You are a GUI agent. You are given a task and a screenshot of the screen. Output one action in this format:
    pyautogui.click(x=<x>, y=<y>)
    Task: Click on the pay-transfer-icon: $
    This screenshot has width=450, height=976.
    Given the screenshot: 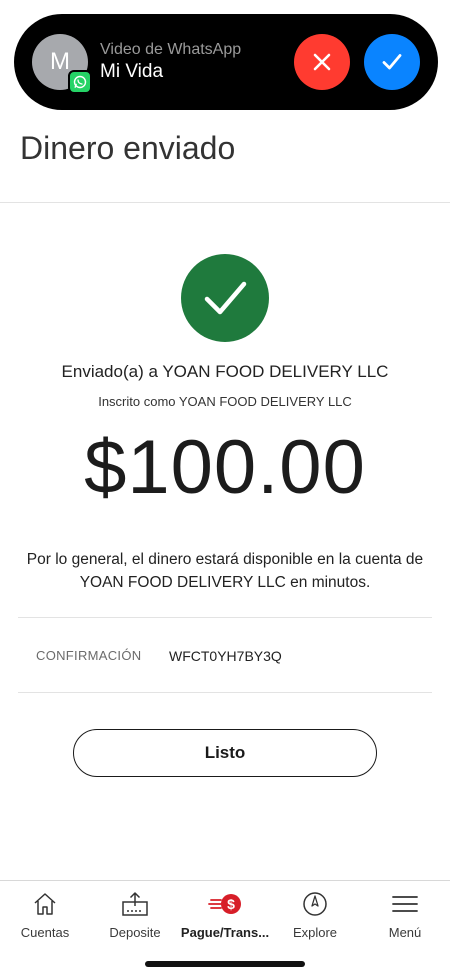 What is the action you would take?
    pyautogui.click(x=224, y=904)
    